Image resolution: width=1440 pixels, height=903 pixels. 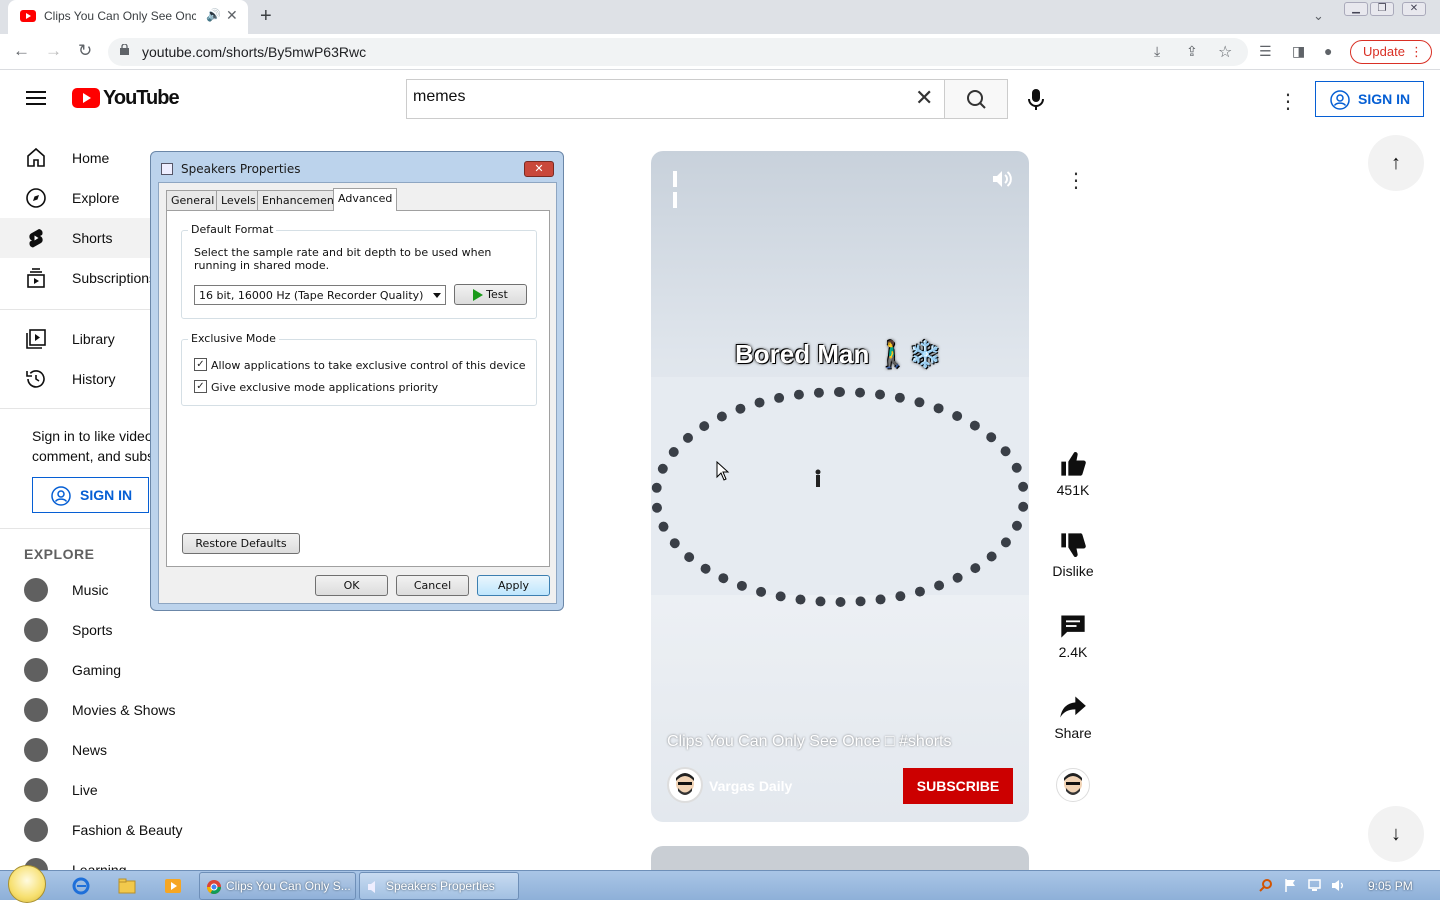 What do you see at coordinates (351, 585) in the screenshot?
I see `ok-button: OK` at bounding box center [351, 585].